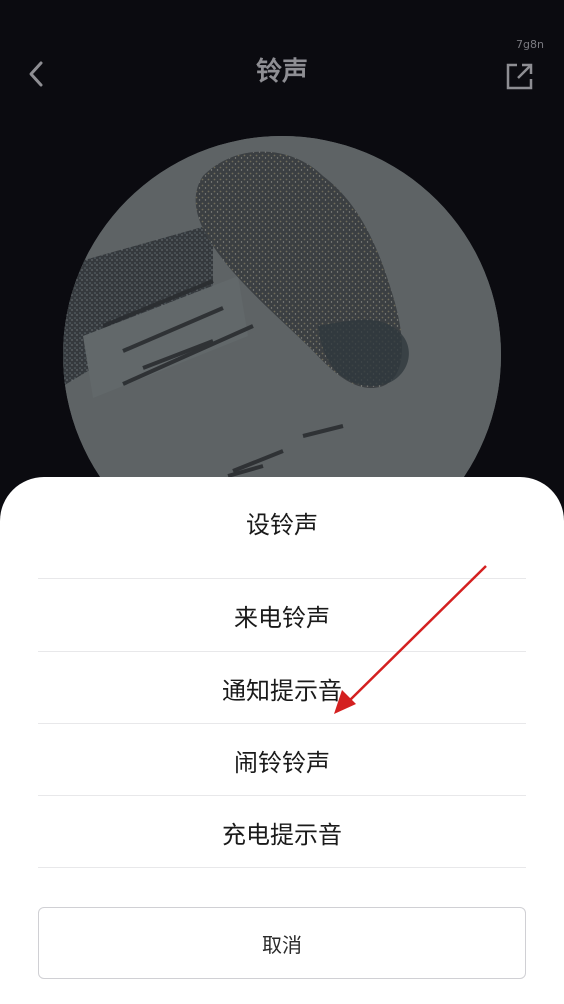 This screenshot has height=1004, width=564. Describe the element at coordinates (530, 44) in the screenshot. I see `corner-tag: 7g8n` at that location.